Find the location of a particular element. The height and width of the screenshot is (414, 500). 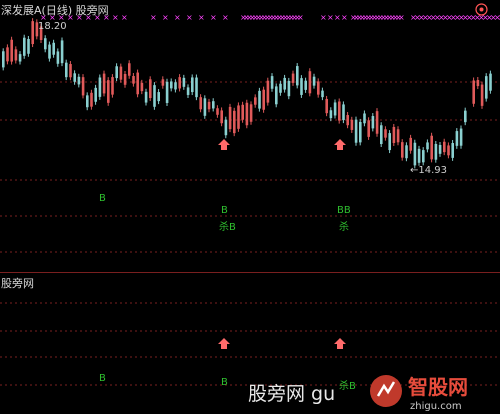

logo-text: 智股网 is located at coordinates (438, 387).